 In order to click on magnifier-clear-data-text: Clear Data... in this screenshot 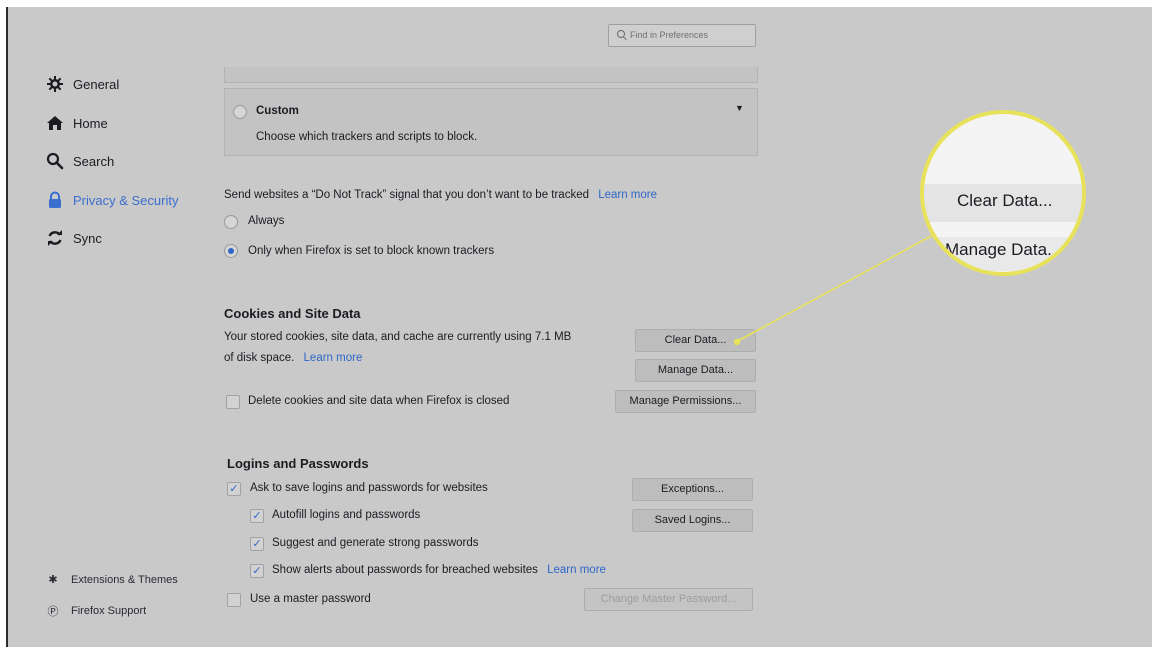, I will do `click(1005, 200)`.